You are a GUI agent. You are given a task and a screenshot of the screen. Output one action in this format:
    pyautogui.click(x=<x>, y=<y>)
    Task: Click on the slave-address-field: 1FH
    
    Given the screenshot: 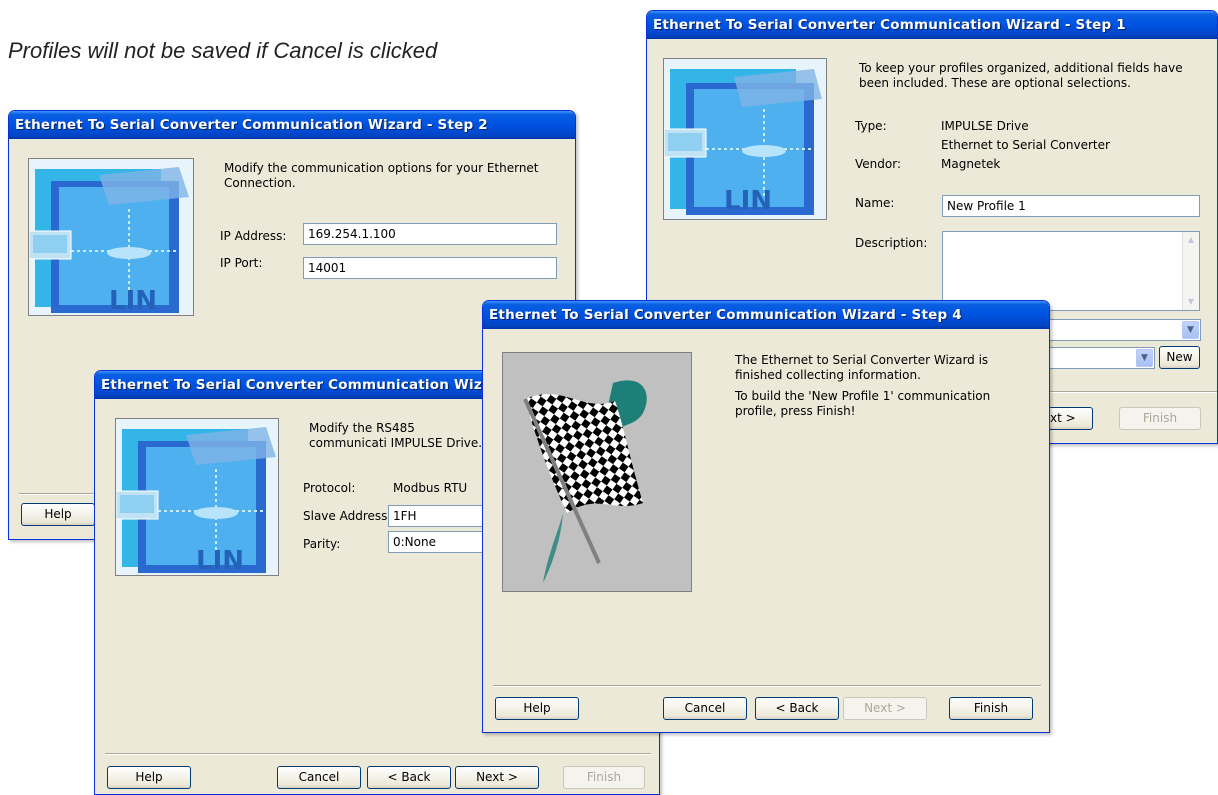 What is the action you would take?
    pyautogui.click(x=438, y=516)
    